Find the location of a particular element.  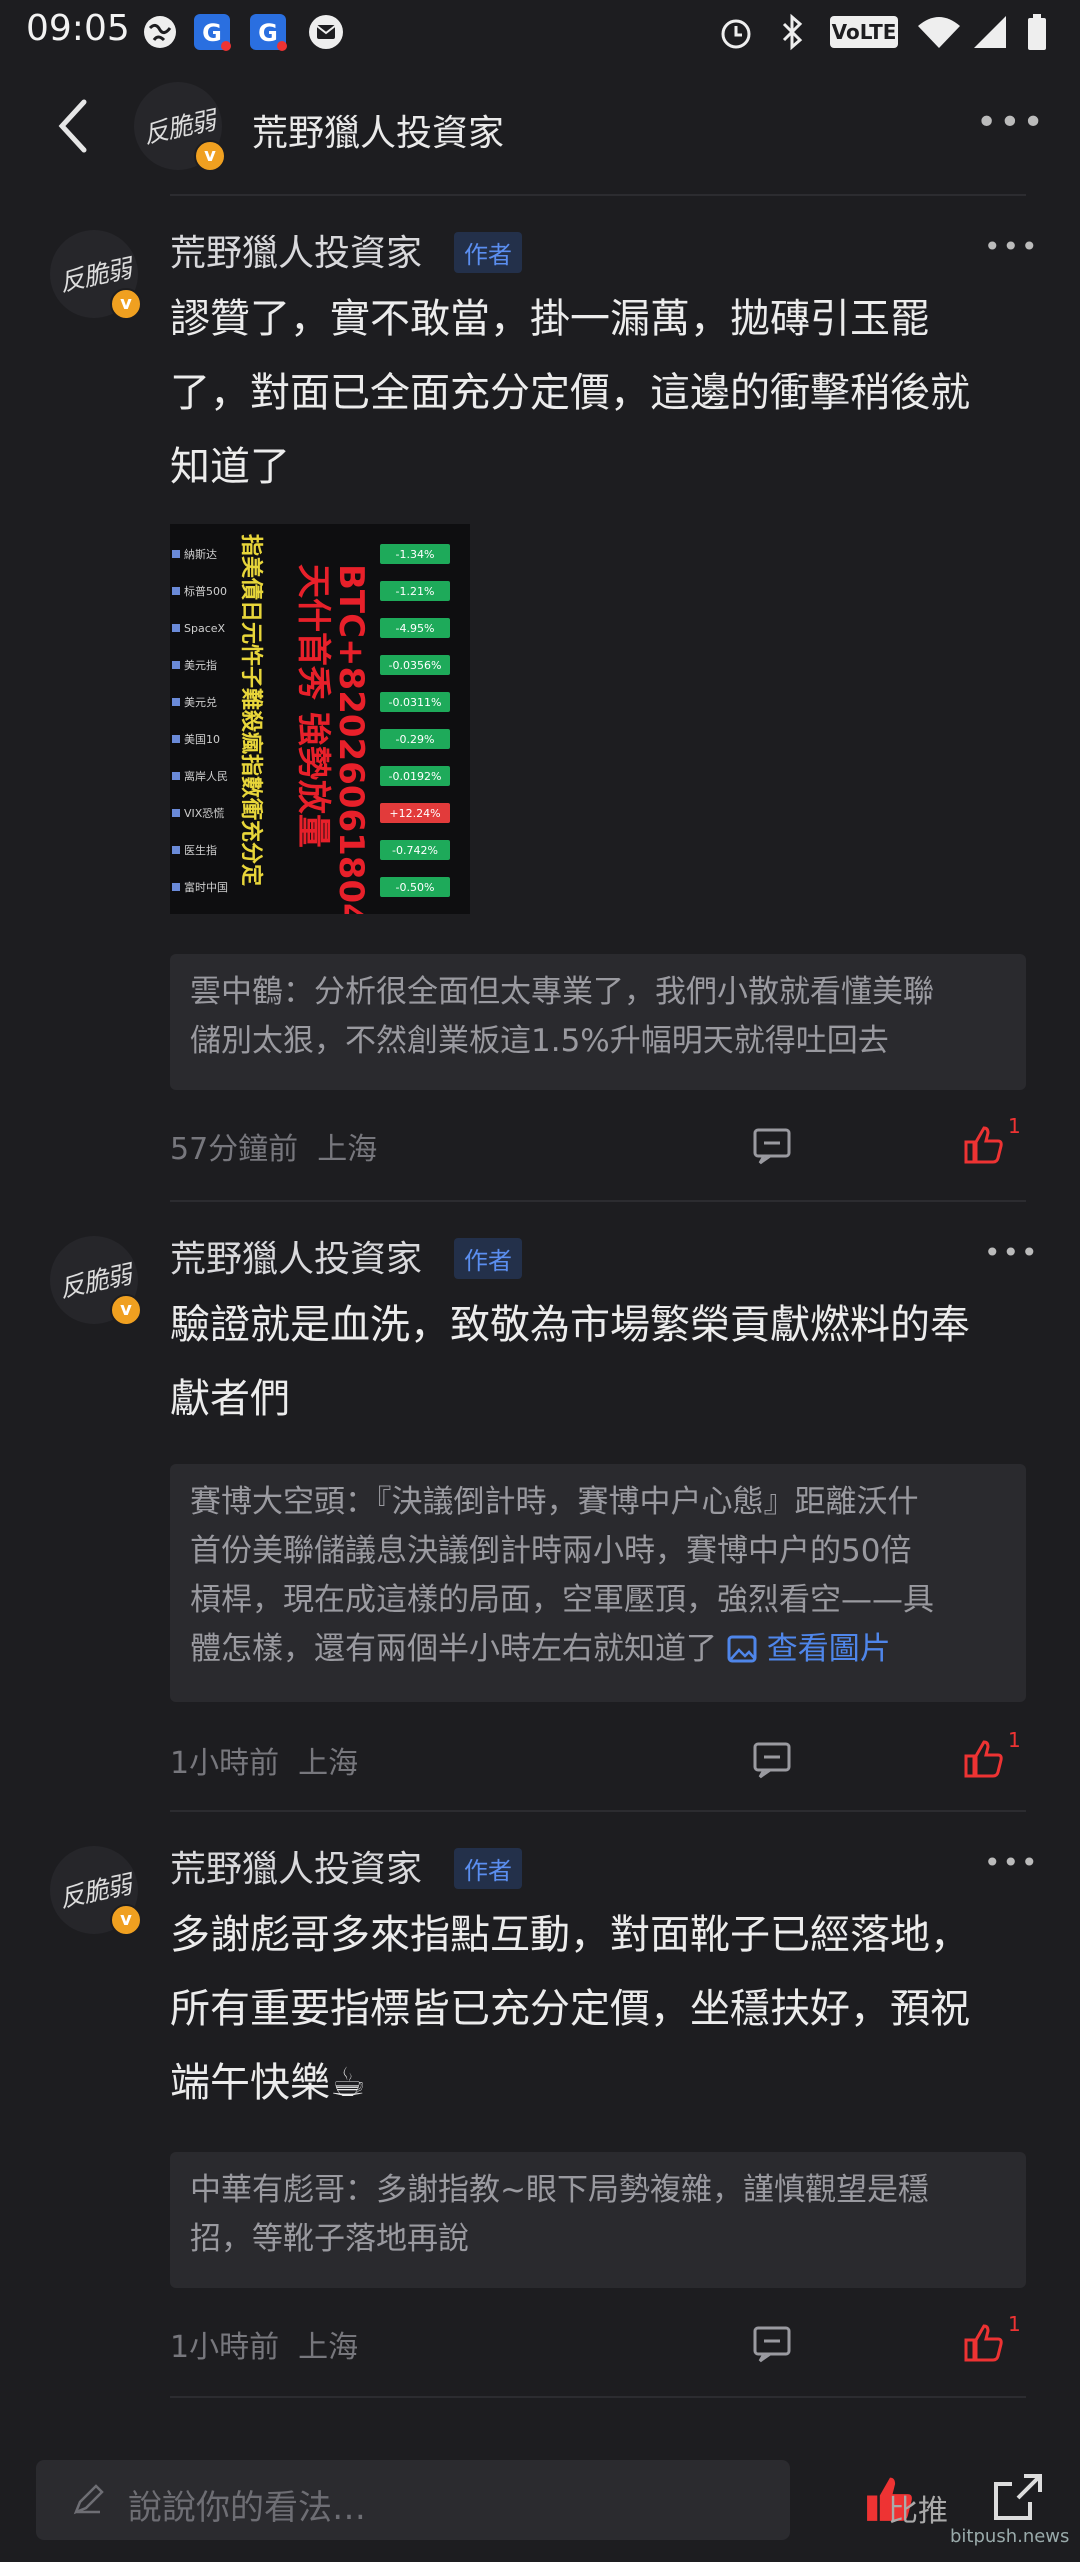

view-image-label: 查看圖片 is located at coordinates (828, 1649).